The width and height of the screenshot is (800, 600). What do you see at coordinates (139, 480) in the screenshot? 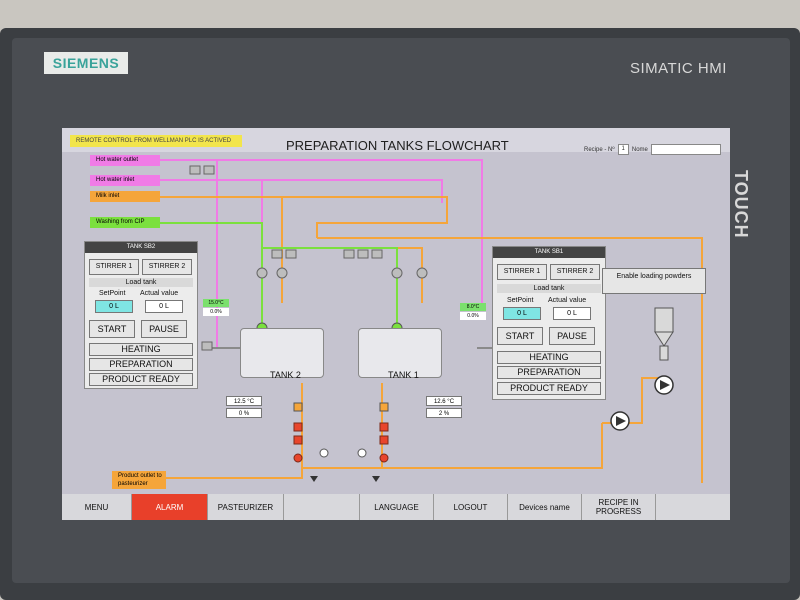
I see `product-outlet-tag: Product outlet to pasteurizer` at bounding box center [139, 480].